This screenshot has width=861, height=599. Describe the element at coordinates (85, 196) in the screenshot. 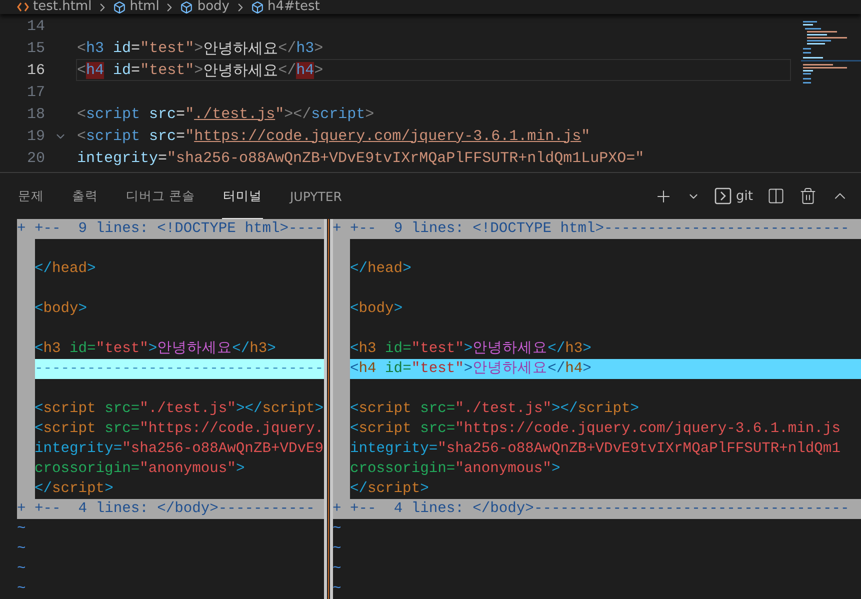

I see `panel-tab: 출력` at that location.